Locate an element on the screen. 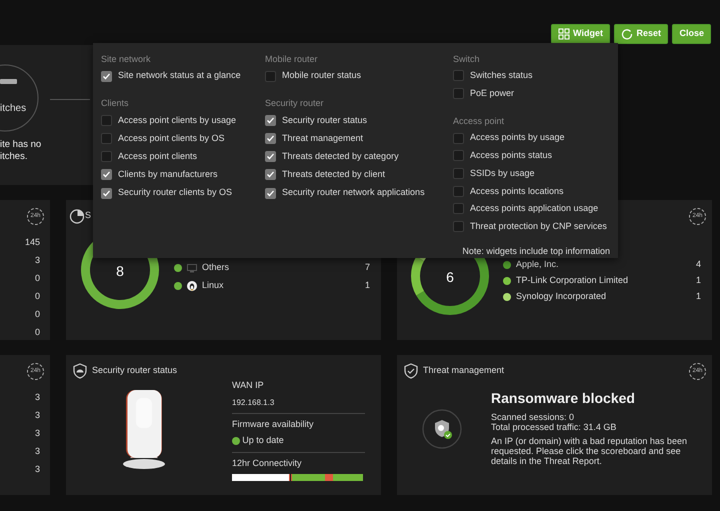 This screenshot has height=511, width=720. group-heading: Clients is located at coordinates (115, 103).